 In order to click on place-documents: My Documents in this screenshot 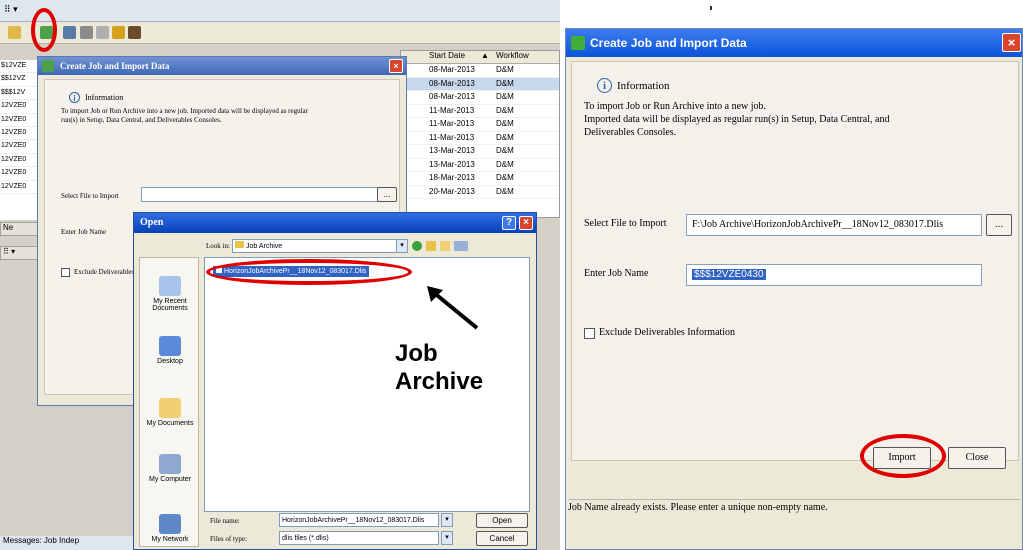, I will do `click(170, 412)`.